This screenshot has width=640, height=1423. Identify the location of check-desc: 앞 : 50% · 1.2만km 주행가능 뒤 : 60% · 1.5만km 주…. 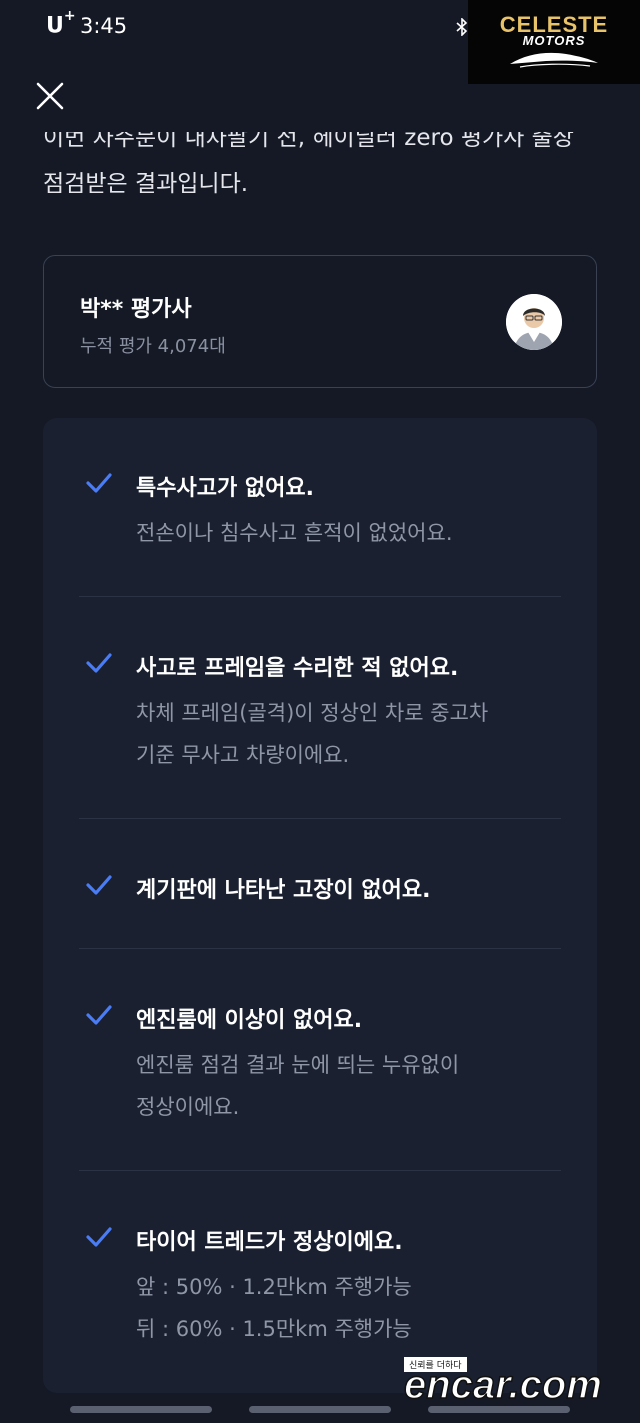
(274, 1308).